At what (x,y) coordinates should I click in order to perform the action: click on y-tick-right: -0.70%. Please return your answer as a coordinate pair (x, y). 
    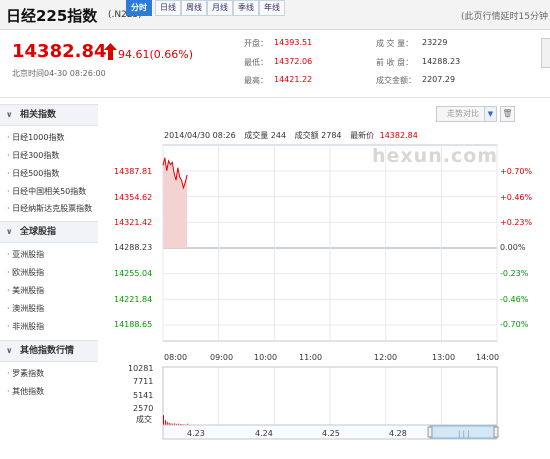
    Looking at the image, I should click on (514, 324).